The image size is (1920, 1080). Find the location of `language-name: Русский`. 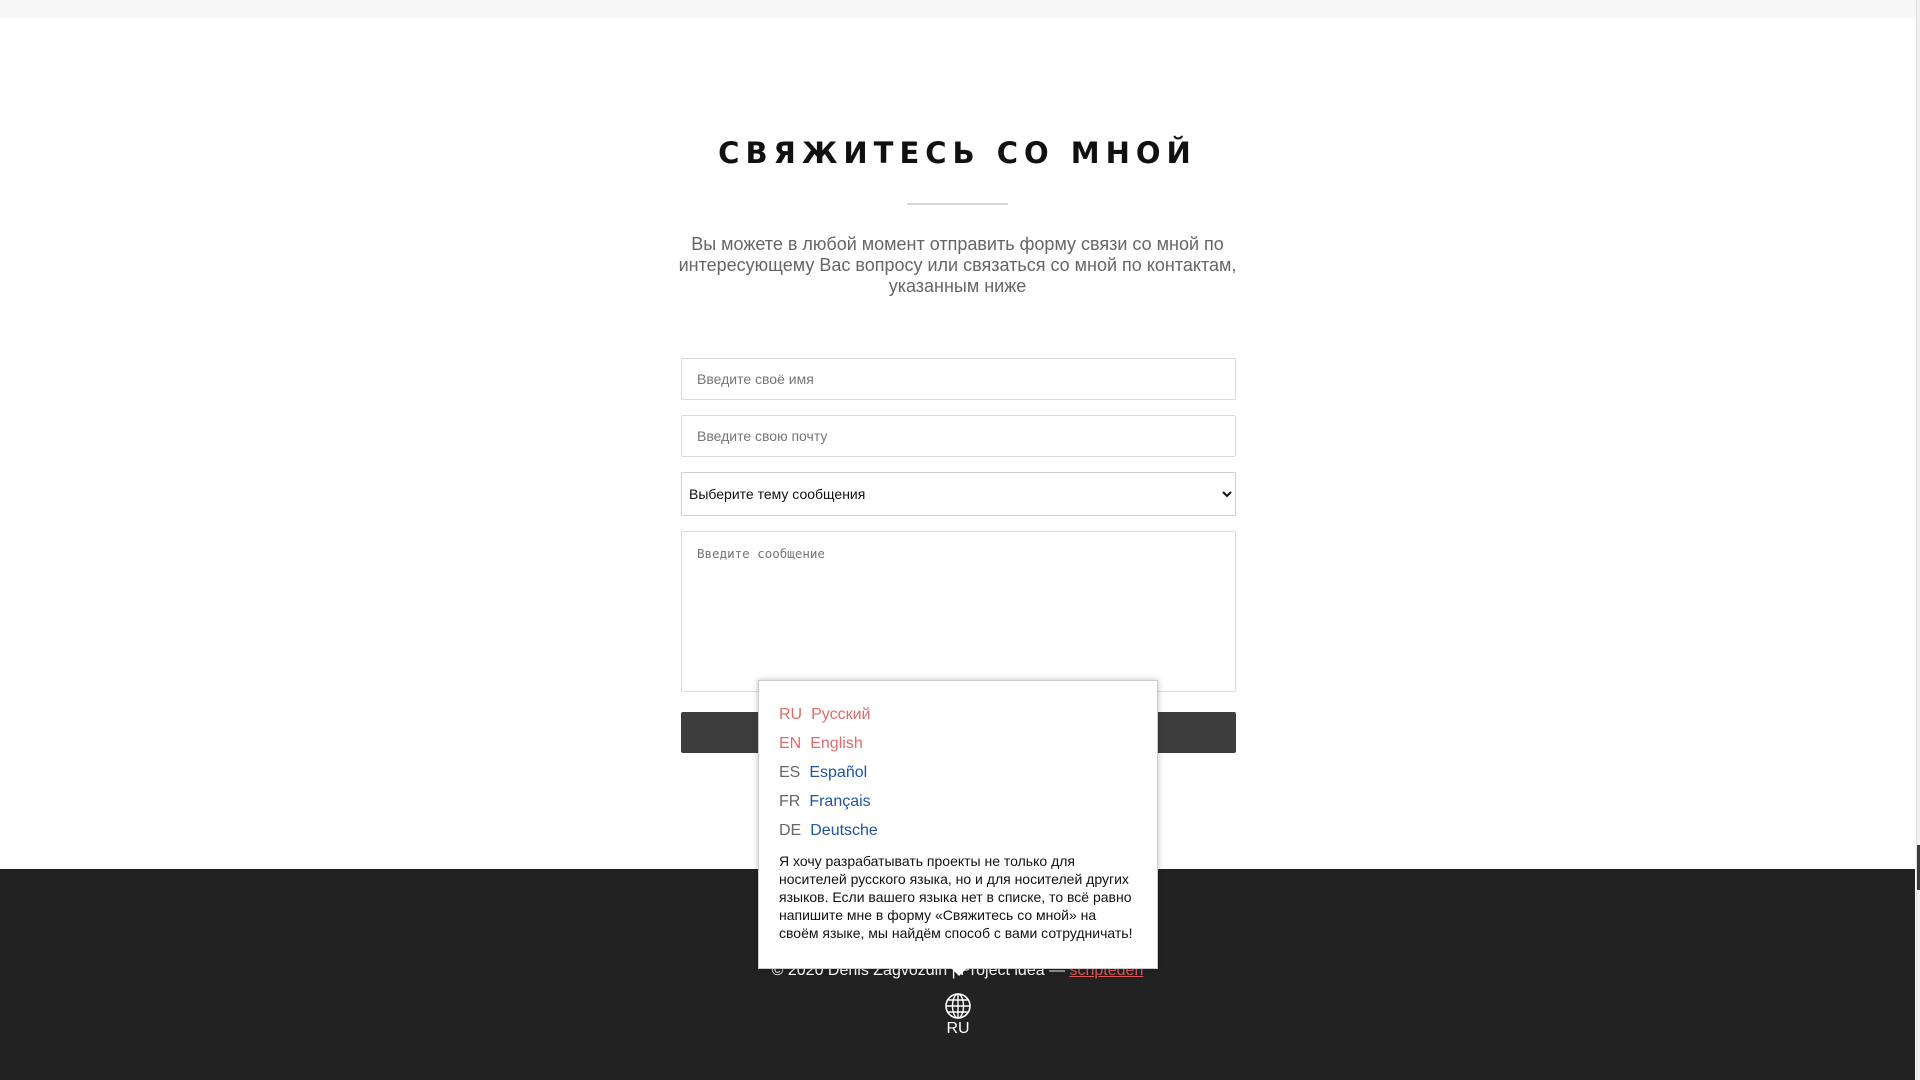

language-name: Русский is located at coordinates (841, 714).